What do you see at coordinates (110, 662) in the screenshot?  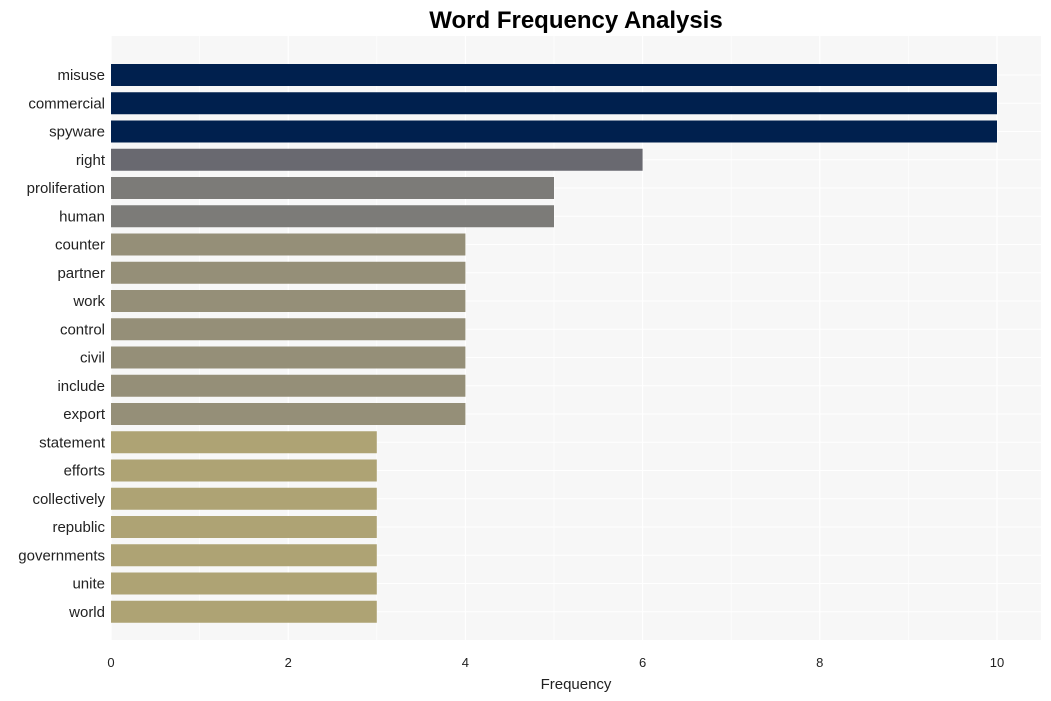 I see `x-tick-label: 0` at bounding box center [110, 662].